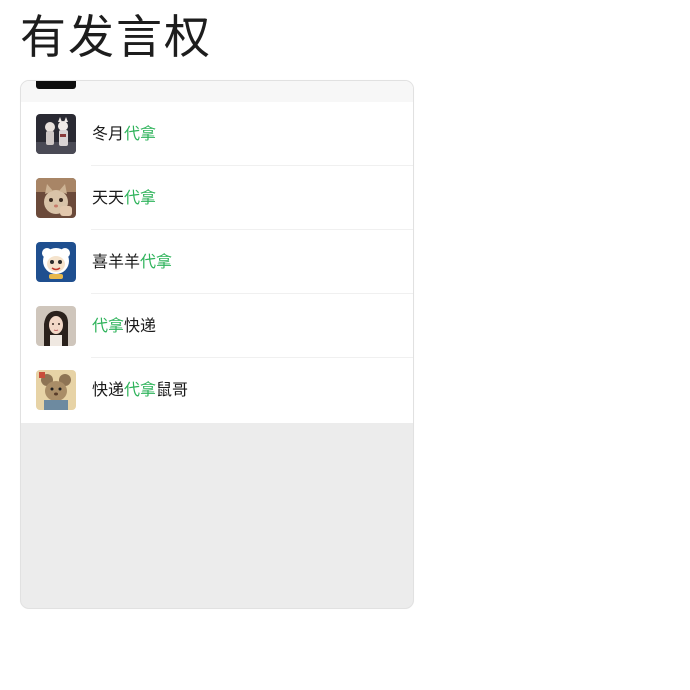 This screenshot has height=690, width=690. What do you see at coordinates (56, 326) in the screenshot?
I see `woman-portrait-avatar` at bounding box center [56, 326].